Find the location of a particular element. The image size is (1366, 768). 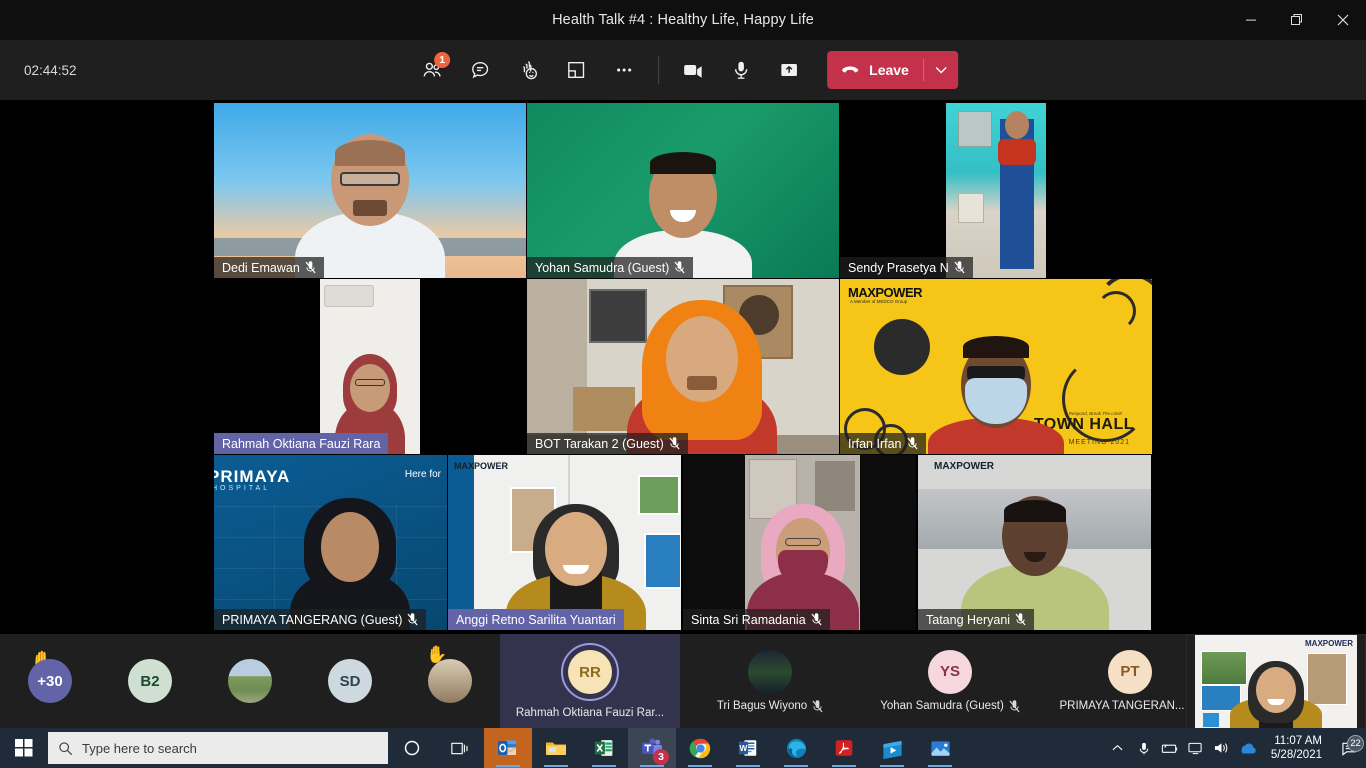

movies-tv-icon is located at coordinates (892, 749).